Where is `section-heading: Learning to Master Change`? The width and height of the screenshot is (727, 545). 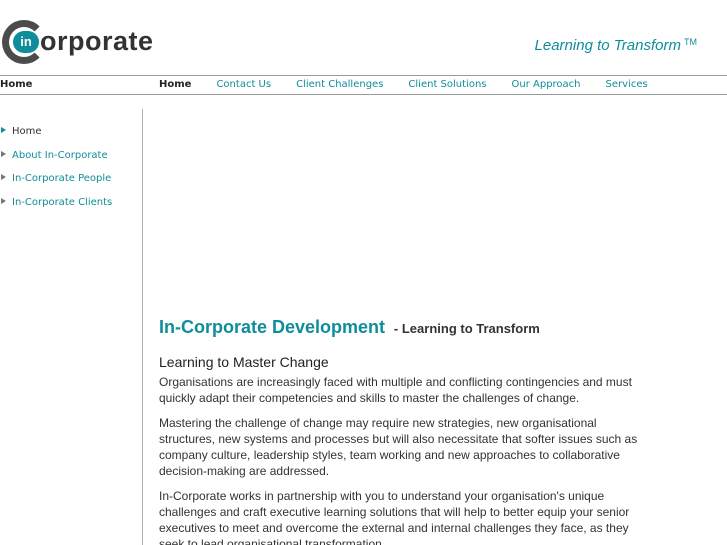 section-heading: Learning to Master Change is located at coordinates (244, 362).